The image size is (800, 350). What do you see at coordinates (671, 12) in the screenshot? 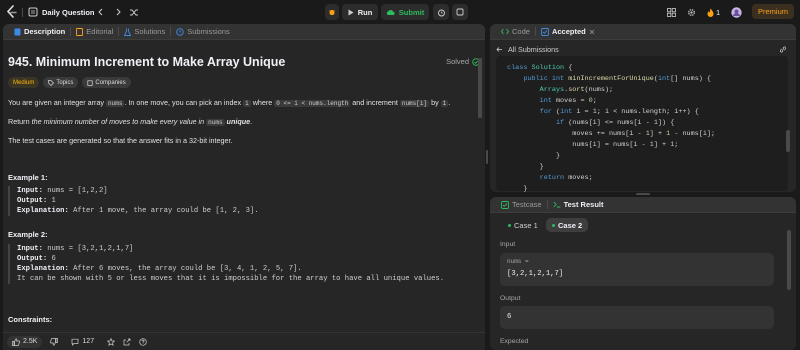
I see `layout-button` at bounding box center [671, 12].